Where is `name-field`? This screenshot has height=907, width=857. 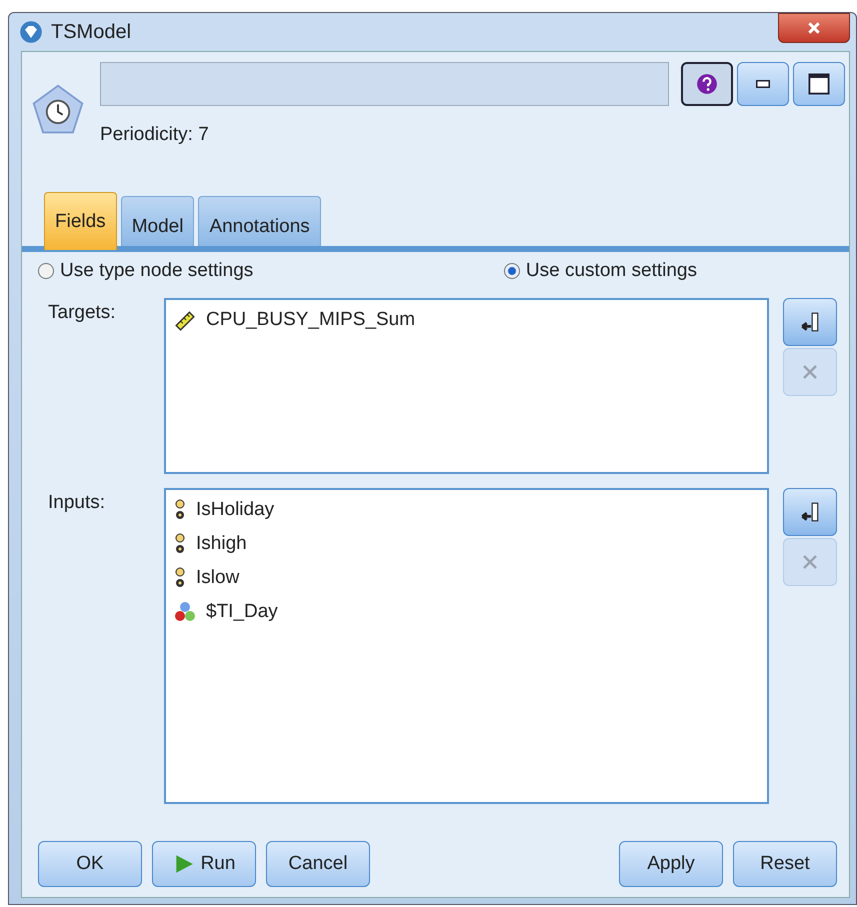 name-field is located at coordinates (384, 84).